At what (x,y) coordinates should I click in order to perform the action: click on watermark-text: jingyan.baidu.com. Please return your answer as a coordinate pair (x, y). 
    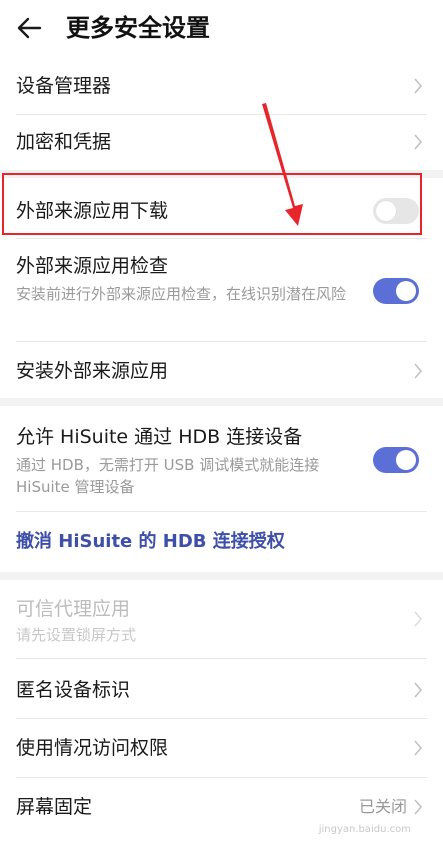
    Looking at the image, I should click on (364, 829).